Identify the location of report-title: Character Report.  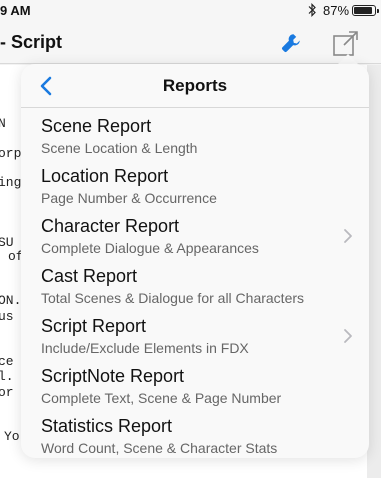
(110, 226).